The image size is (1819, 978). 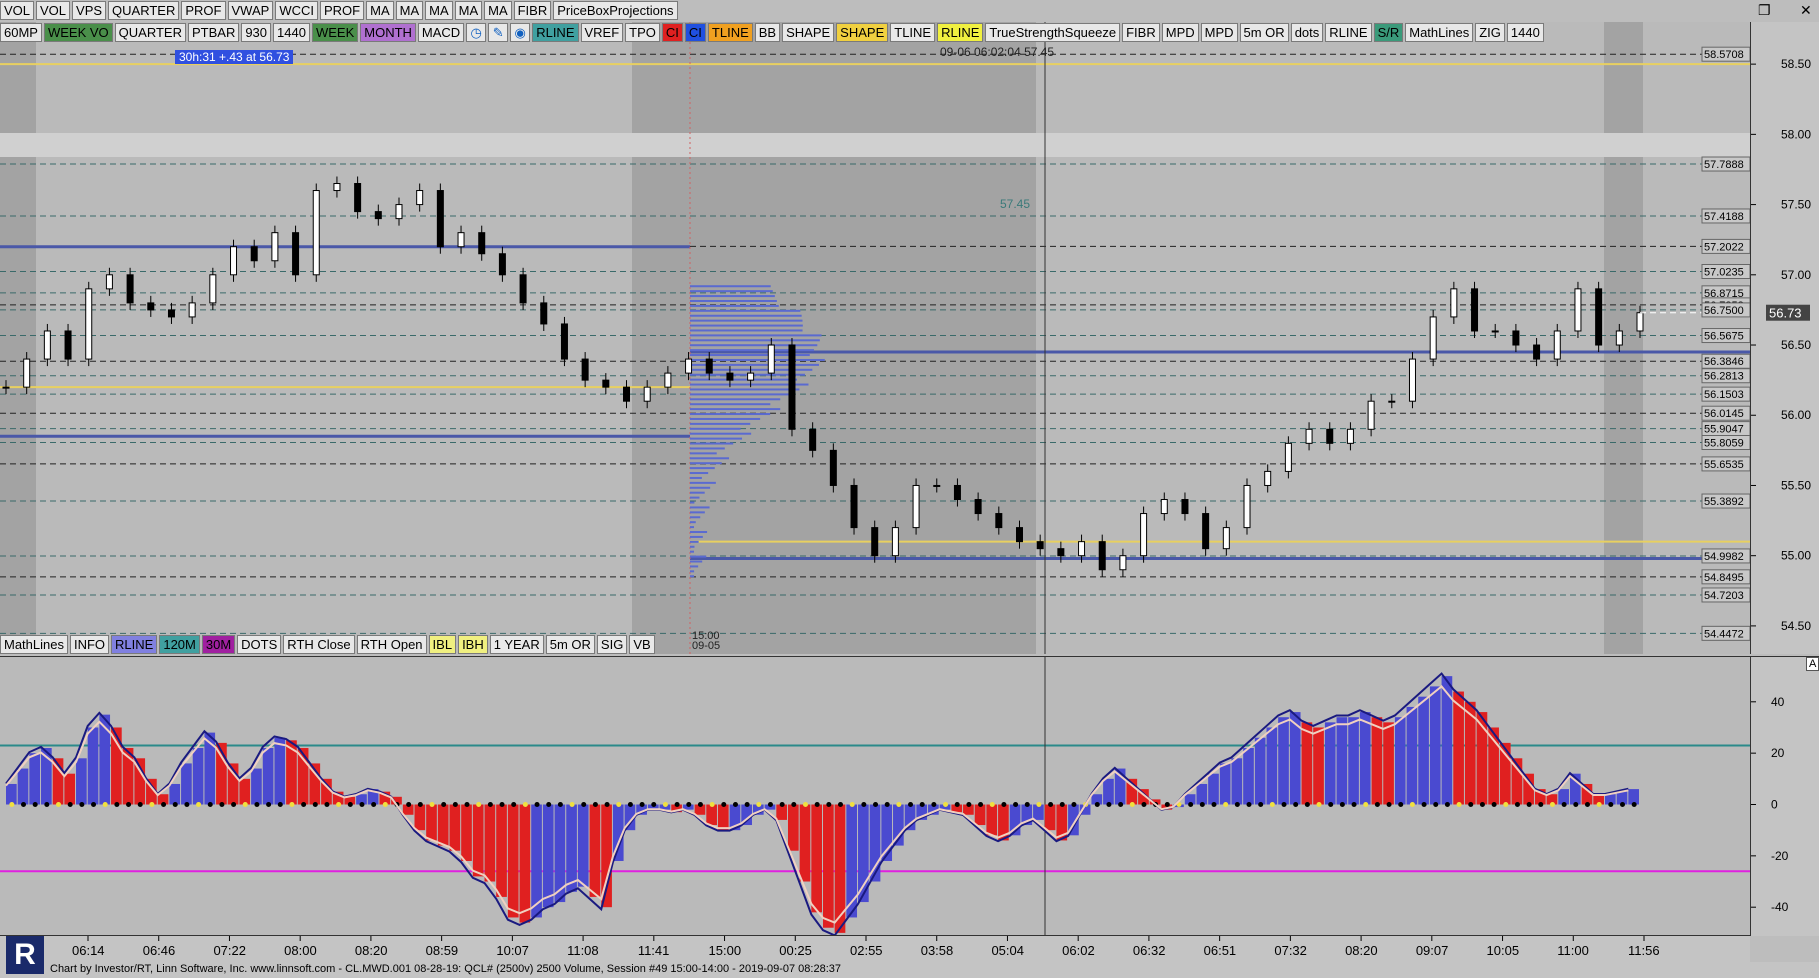 What do you see at coordinates (473, 644) in the screenshot?
I see `bottom-button-9: IBH` at bounding box center [473, 644].